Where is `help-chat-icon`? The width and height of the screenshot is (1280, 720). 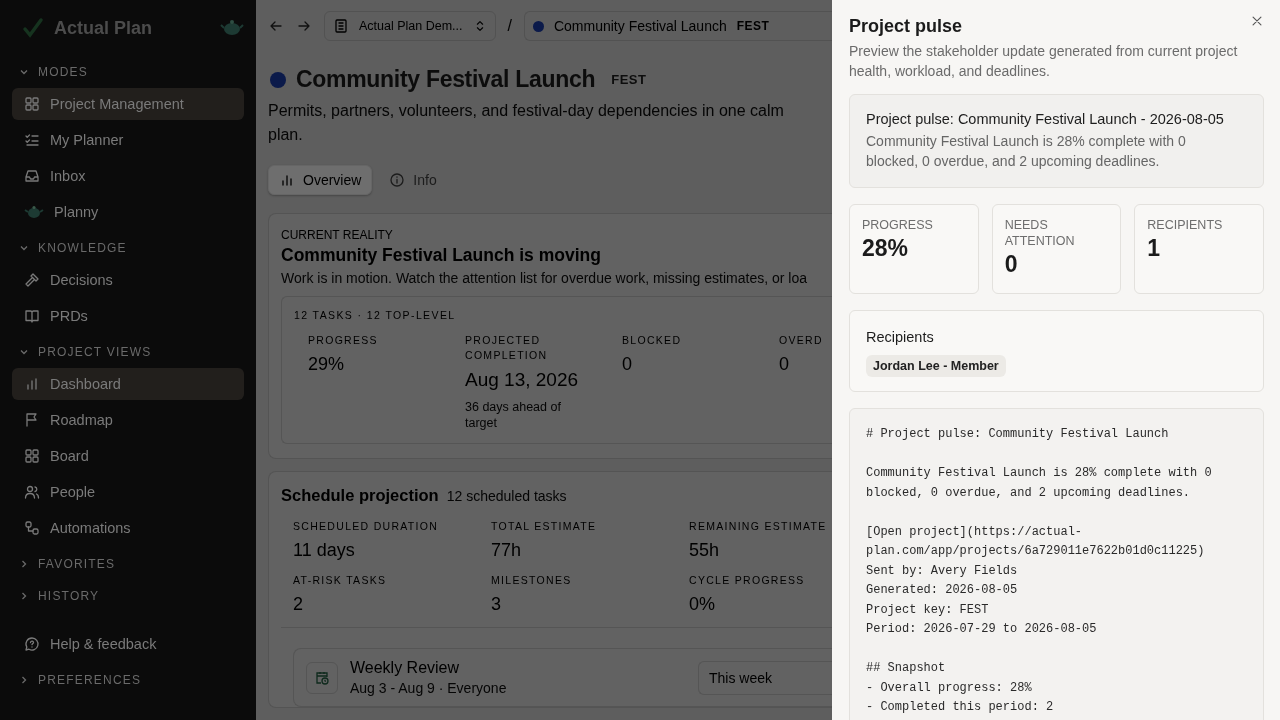 help-chat-icon is located at coordinates (32, 644).